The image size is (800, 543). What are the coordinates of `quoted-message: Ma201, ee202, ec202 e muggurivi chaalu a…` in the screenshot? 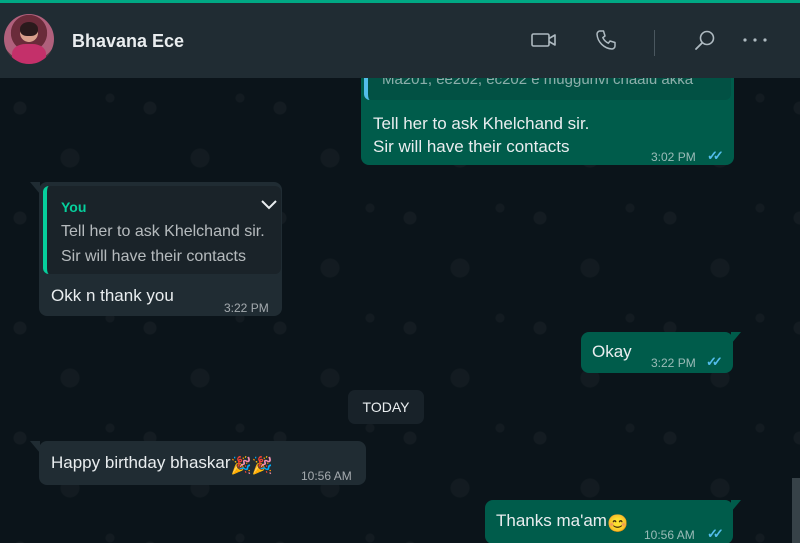 It's located at (547, 89).